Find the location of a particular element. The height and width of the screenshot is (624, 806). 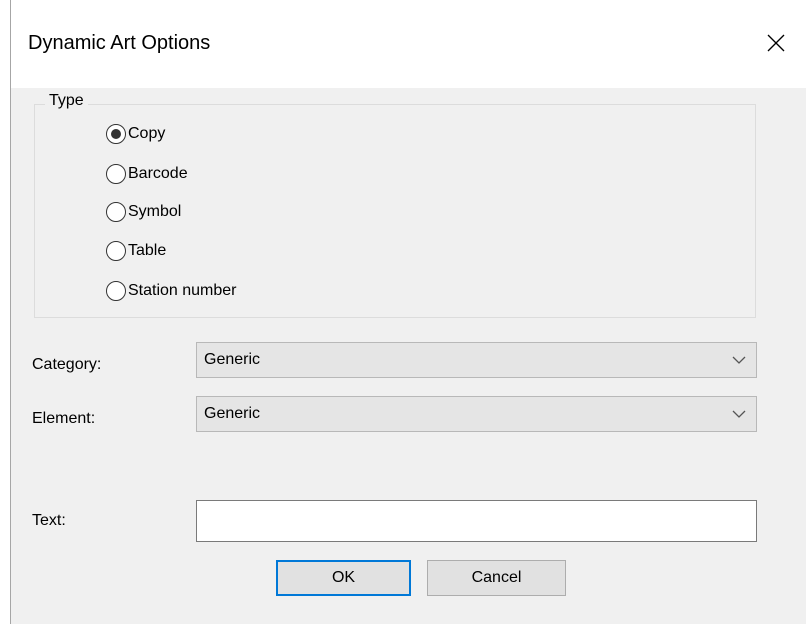

dialog-title: Dynamic Art Options is located at coordinates (119, 43).